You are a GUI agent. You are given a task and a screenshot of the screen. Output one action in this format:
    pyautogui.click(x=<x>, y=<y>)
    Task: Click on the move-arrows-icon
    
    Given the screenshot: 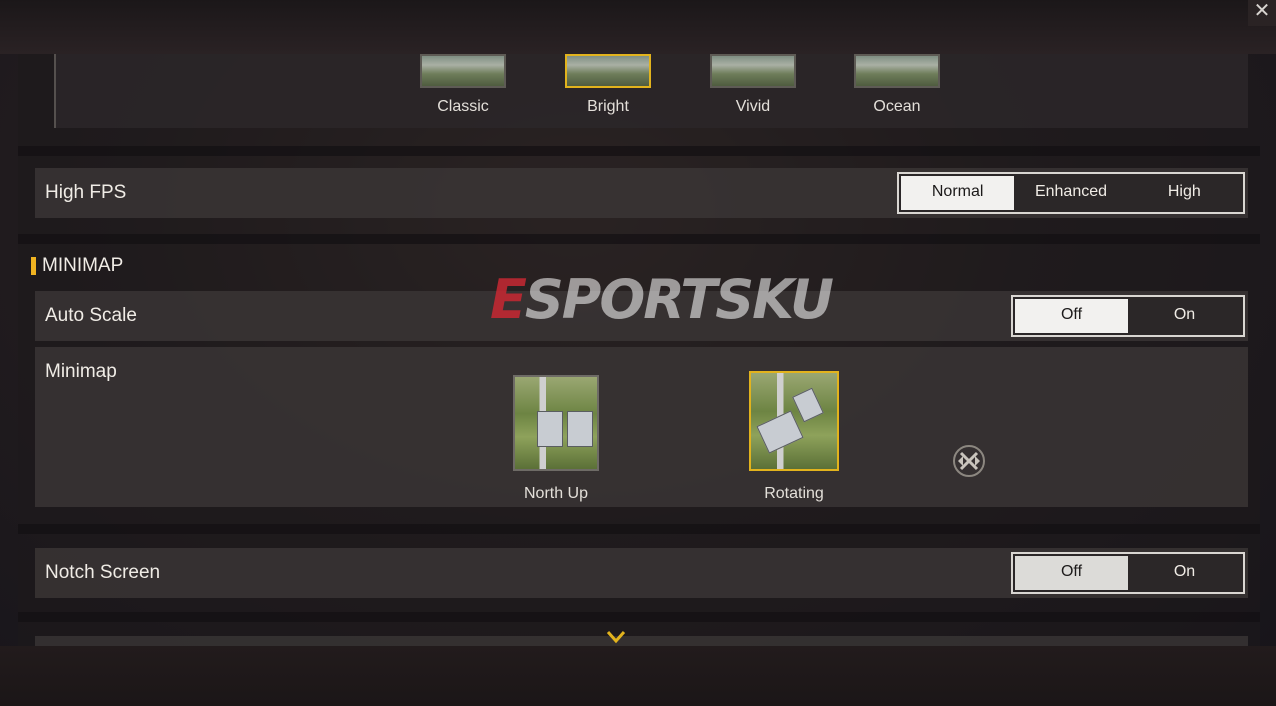 What is the action you would take?
    pyautogui.click(x=969, y=461)
    